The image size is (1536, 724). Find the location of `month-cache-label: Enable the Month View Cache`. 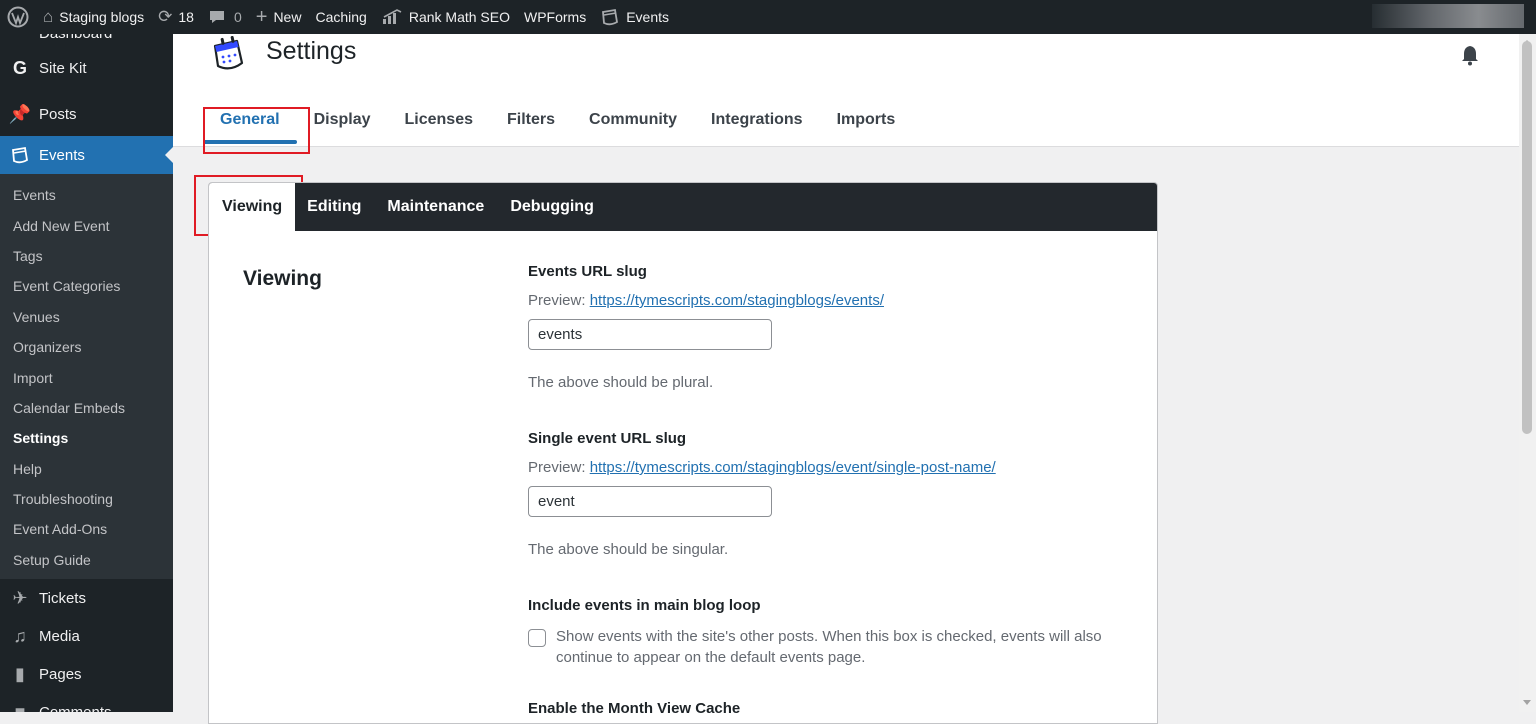

month-cache-label: Enable the Month View Cache is located at coordinates (634, 708).